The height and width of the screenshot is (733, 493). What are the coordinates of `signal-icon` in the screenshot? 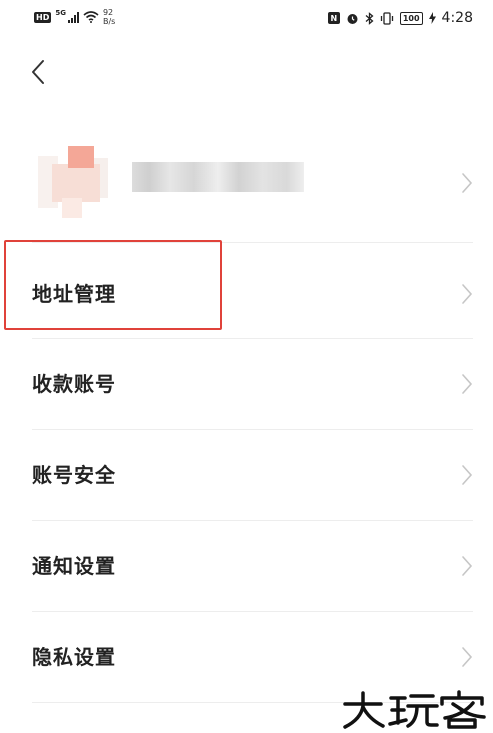 It's located at (73, 17).